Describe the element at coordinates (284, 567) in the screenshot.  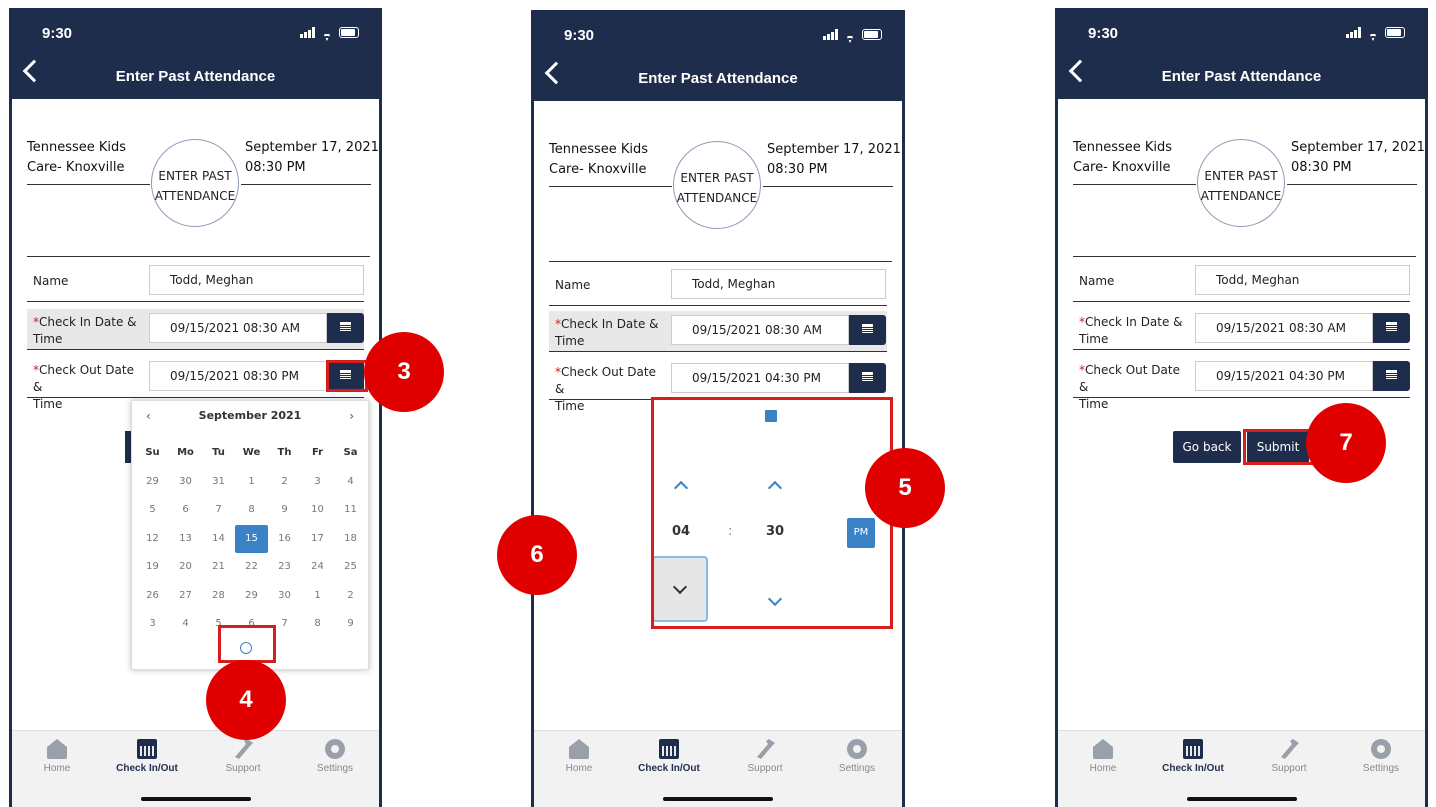
I see `calendar-day: 23` at that location.